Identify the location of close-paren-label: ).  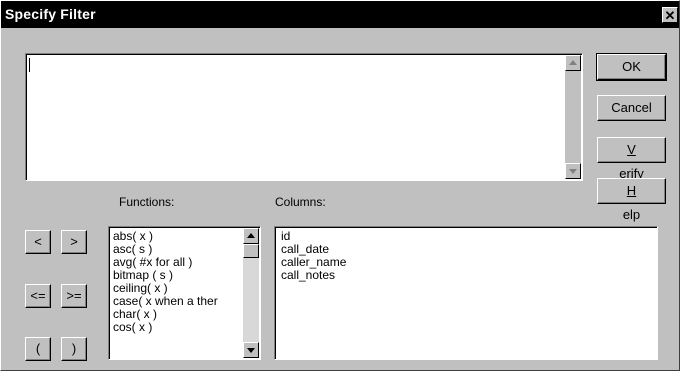
(74, 348).